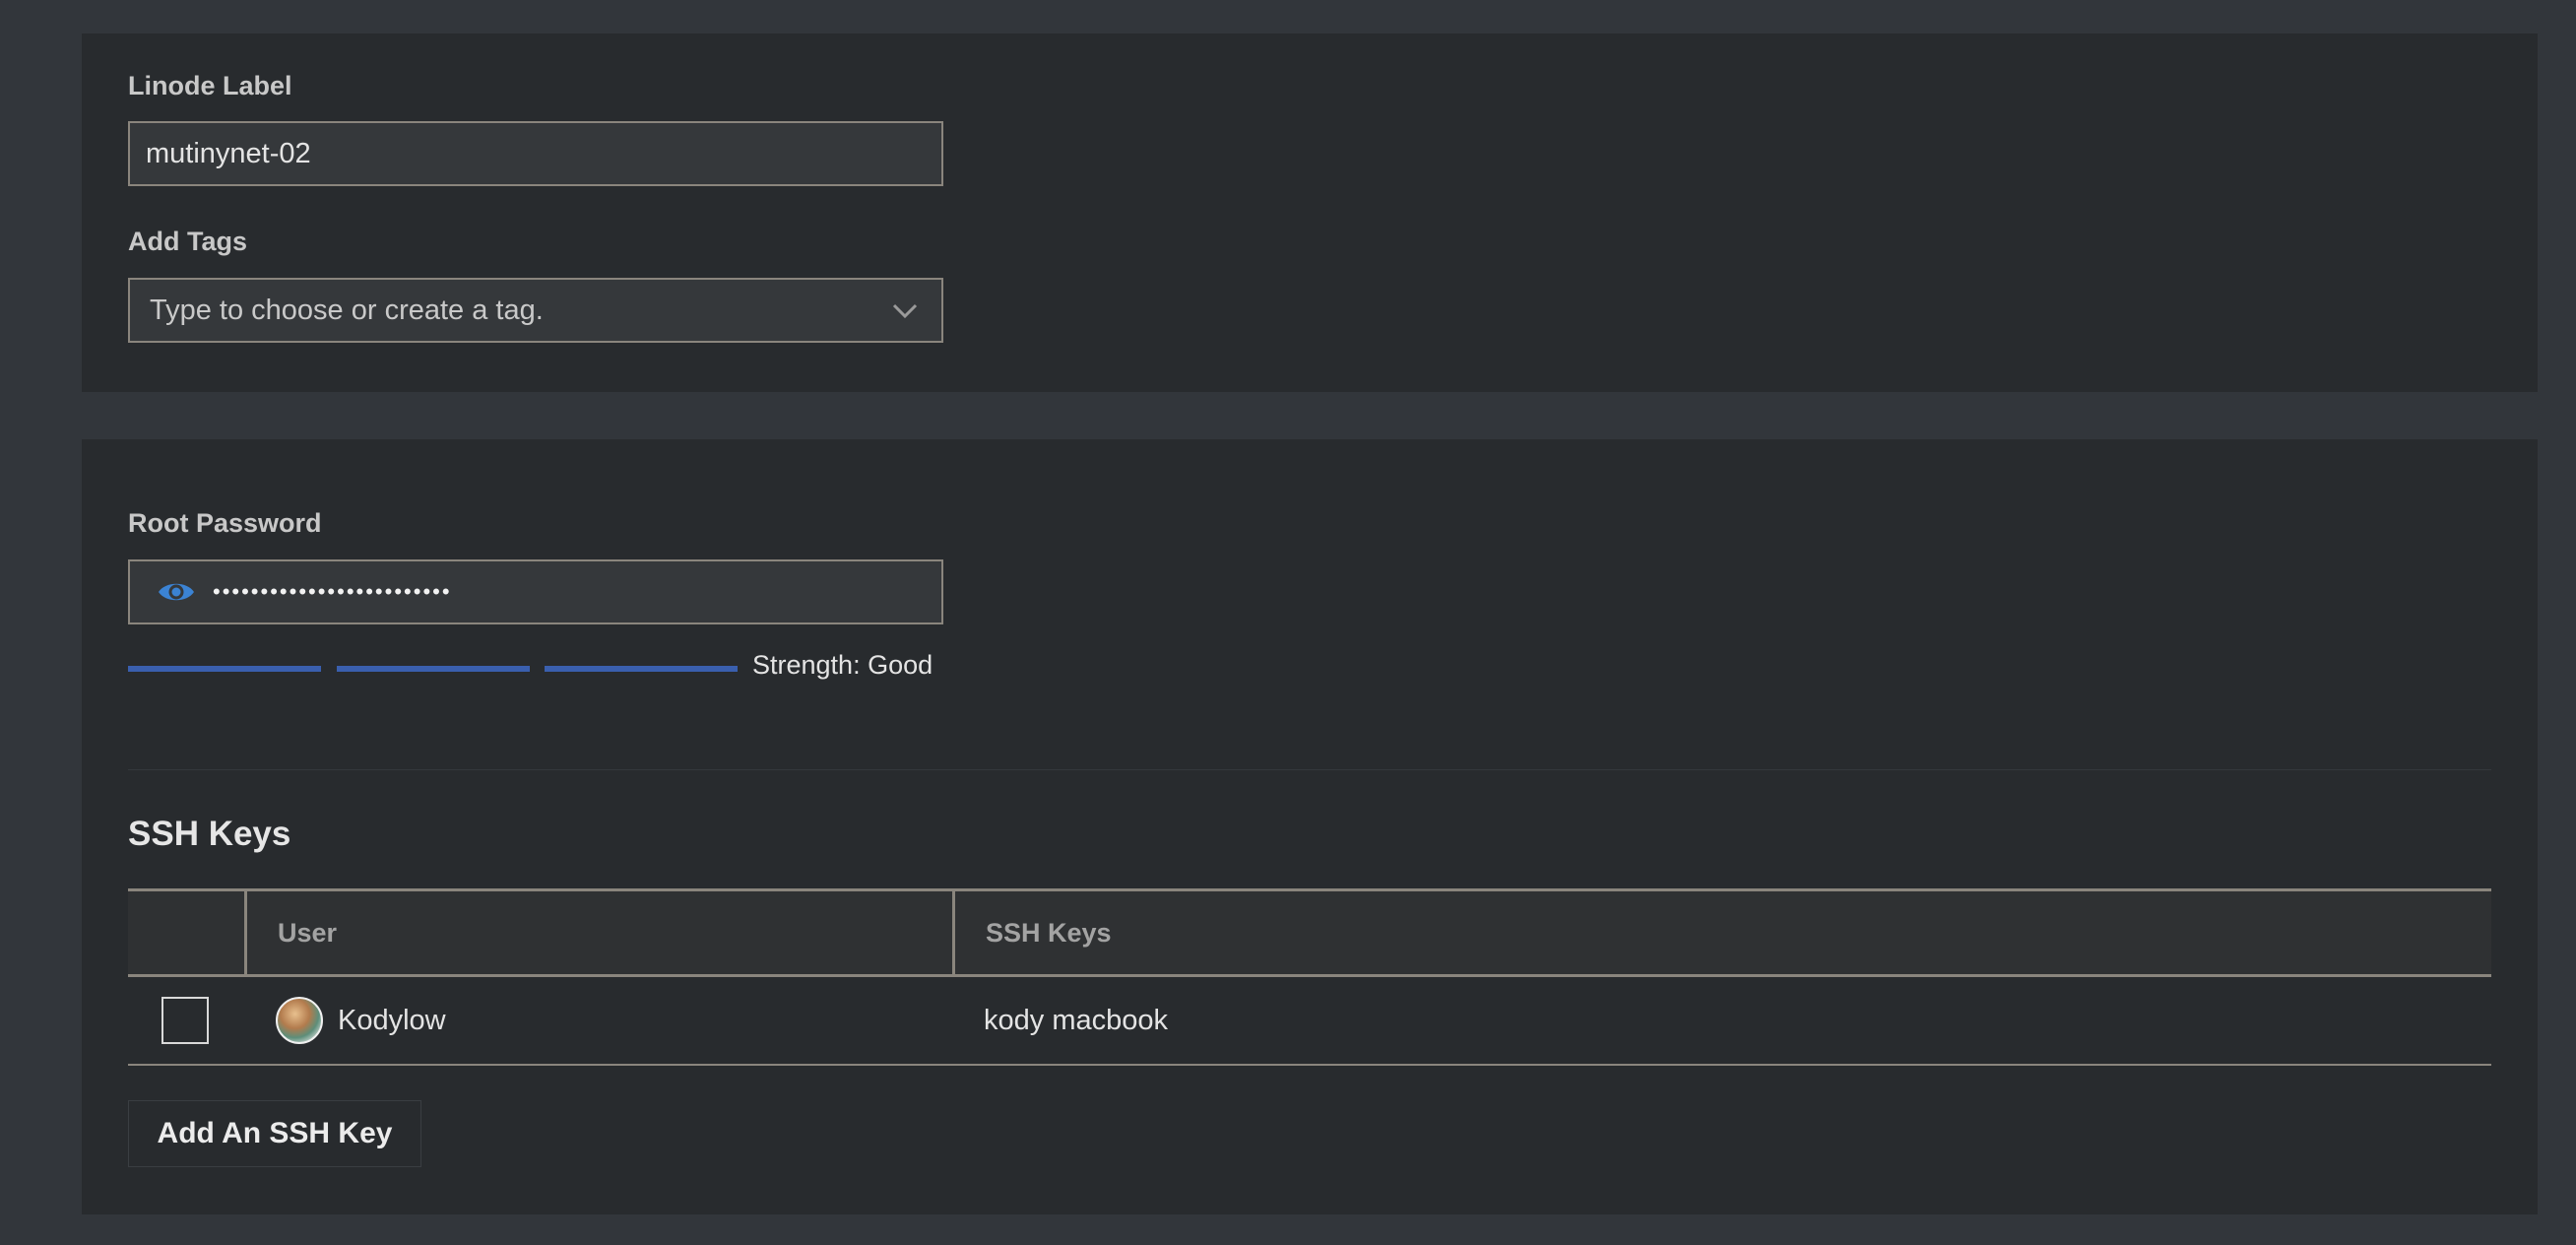  What do you see at coordinates (332, 592) in the screenshot?
I see `root-password-value: •••••••••••••••••••••••••` at bounding box center [332, 592].